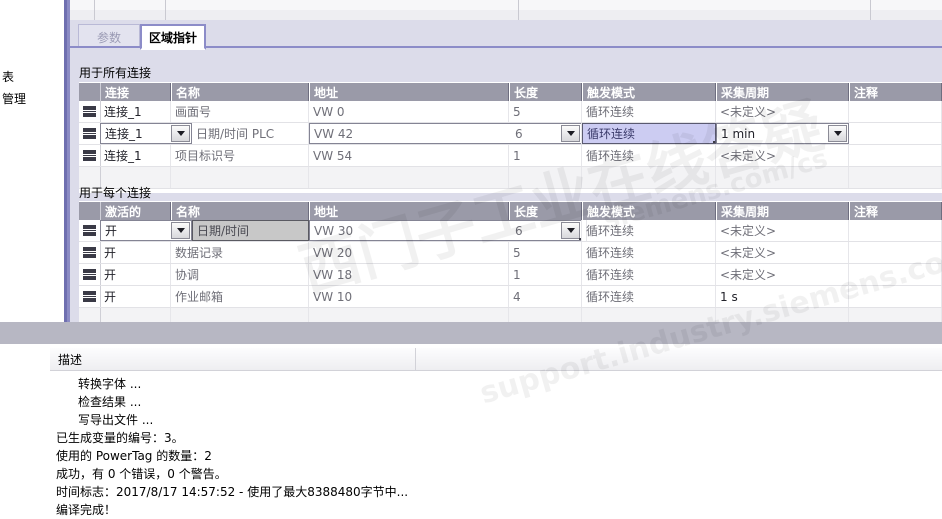 This screenshot has width=942, height=519. I want to click on cell-active-editor: 开, so click(146, 230).